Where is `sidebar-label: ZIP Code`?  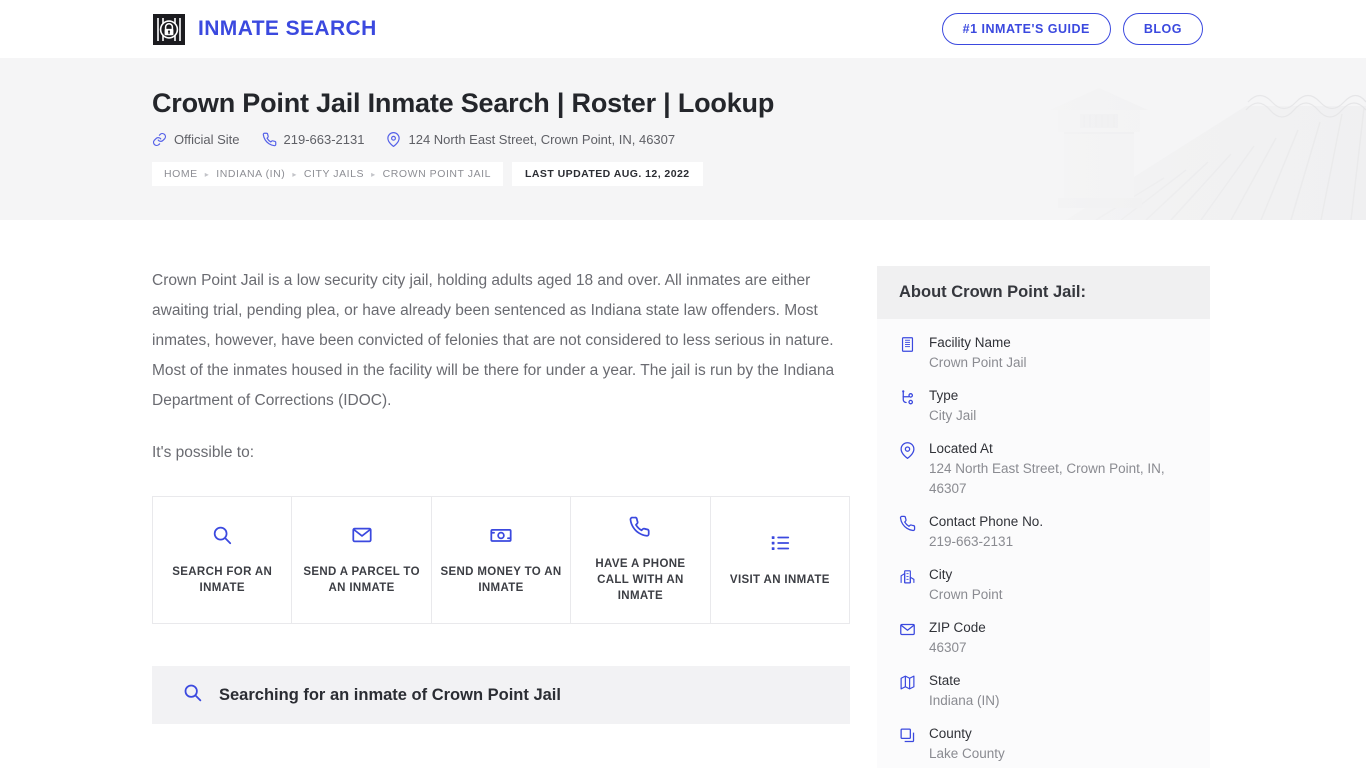 sidebar-label: ZIP Code is located at coordinates (957, 627).